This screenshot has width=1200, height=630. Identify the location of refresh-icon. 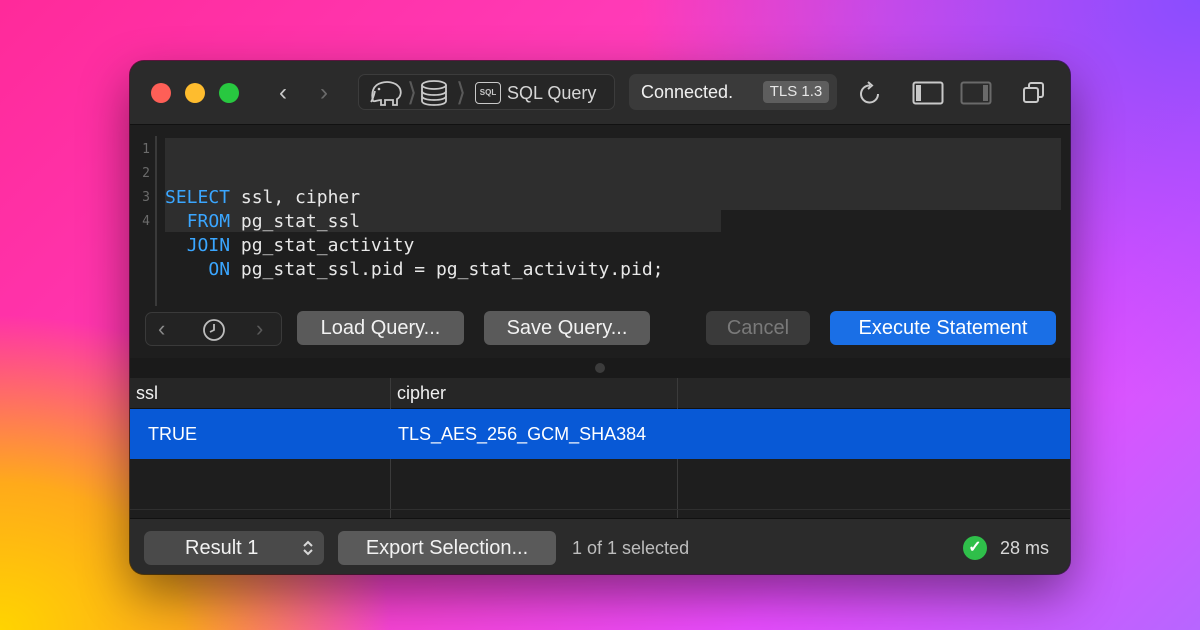
(870, 93).